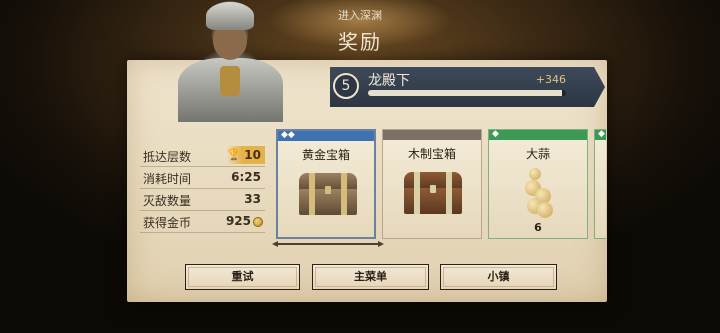  What do you see at coordinates (238, 221) in the screenshot?
I see `stat-value: 925` at bounding box center [238, 221].